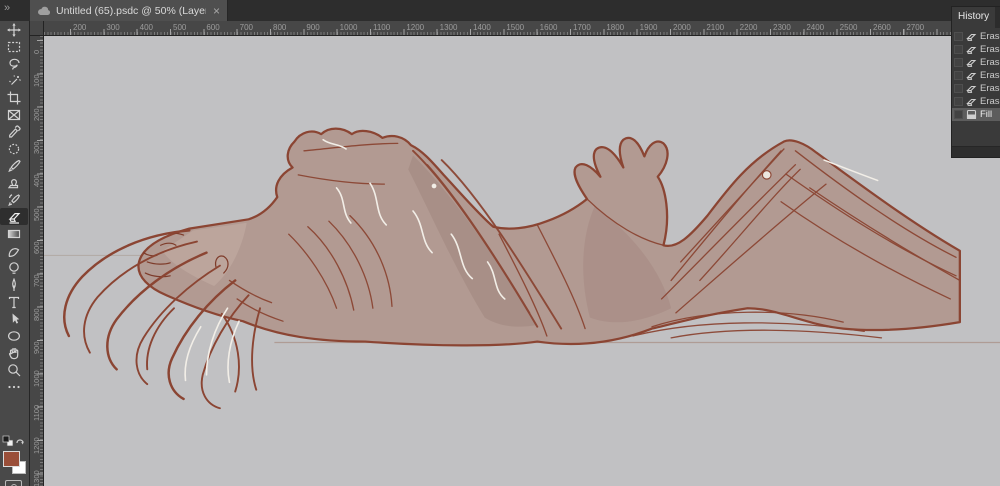 This screenshot has width=1000, height=486. What do you see at coordinates (36, 51) in the screenshot?
I see `ruler-v-label: 0` at bounding box center [36, 51].